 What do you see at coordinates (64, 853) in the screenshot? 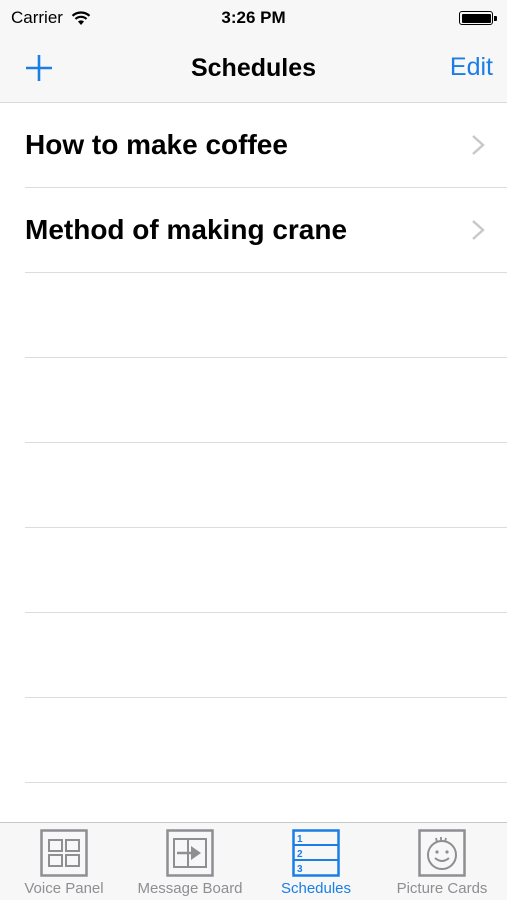
I see `voice-panel-icon` at bounding box center [64, 853].